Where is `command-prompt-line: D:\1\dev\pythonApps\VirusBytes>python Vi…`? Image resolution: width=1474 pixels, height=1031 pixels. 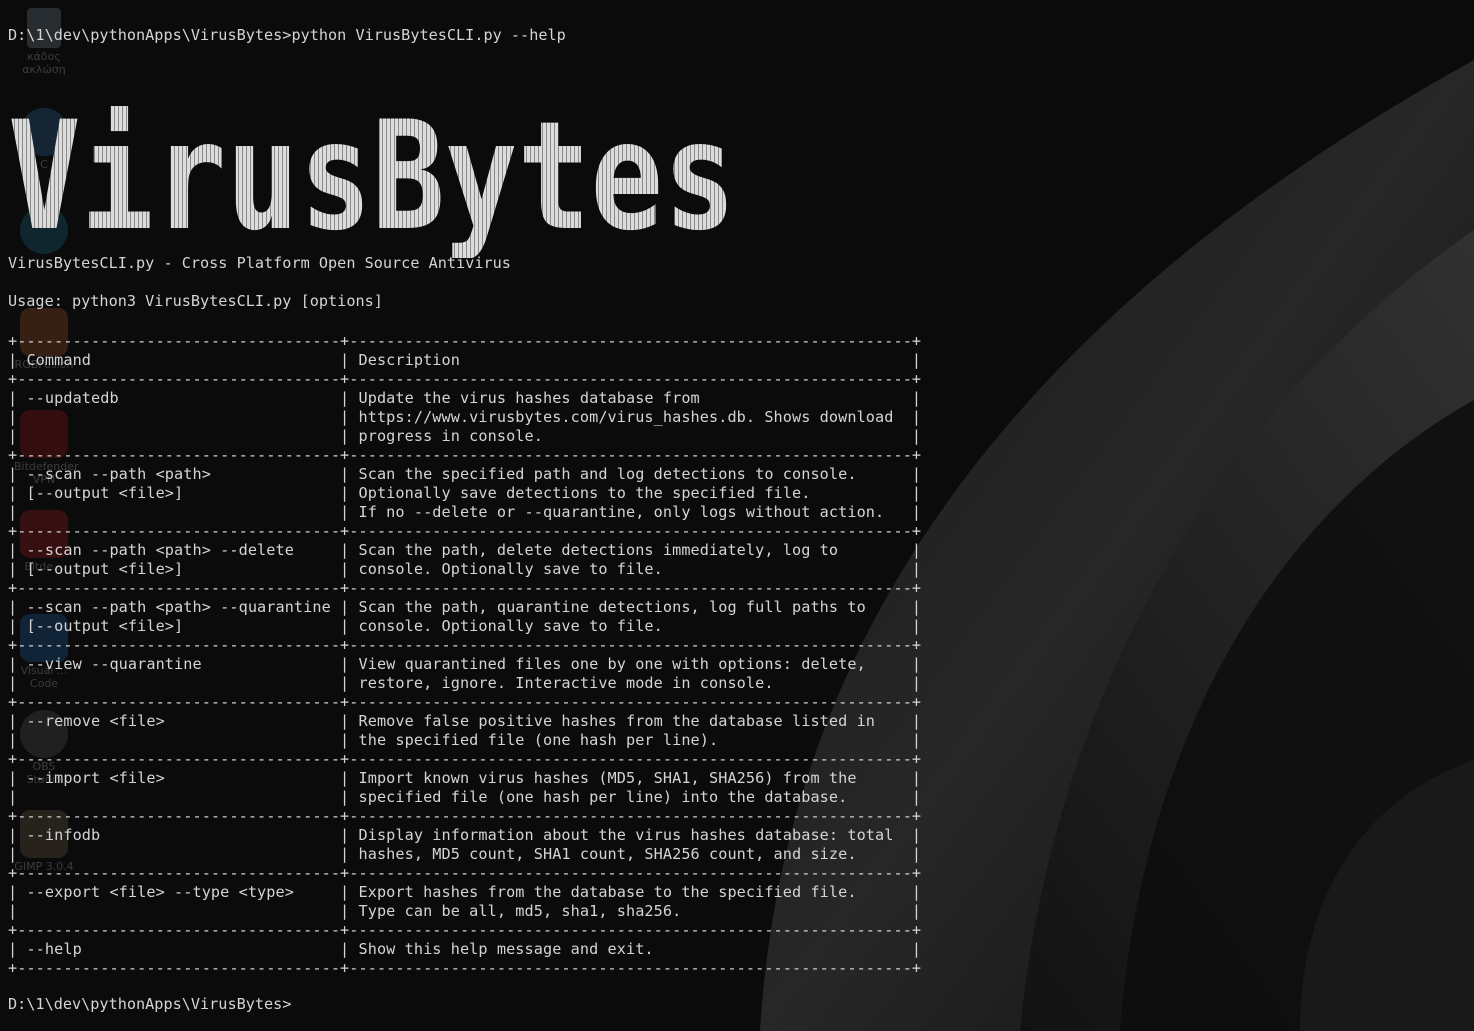 command-prompt-line: D:\1\dev\pythonApps\VirusBytes>python Vi… is located at coordinates (287, 35).